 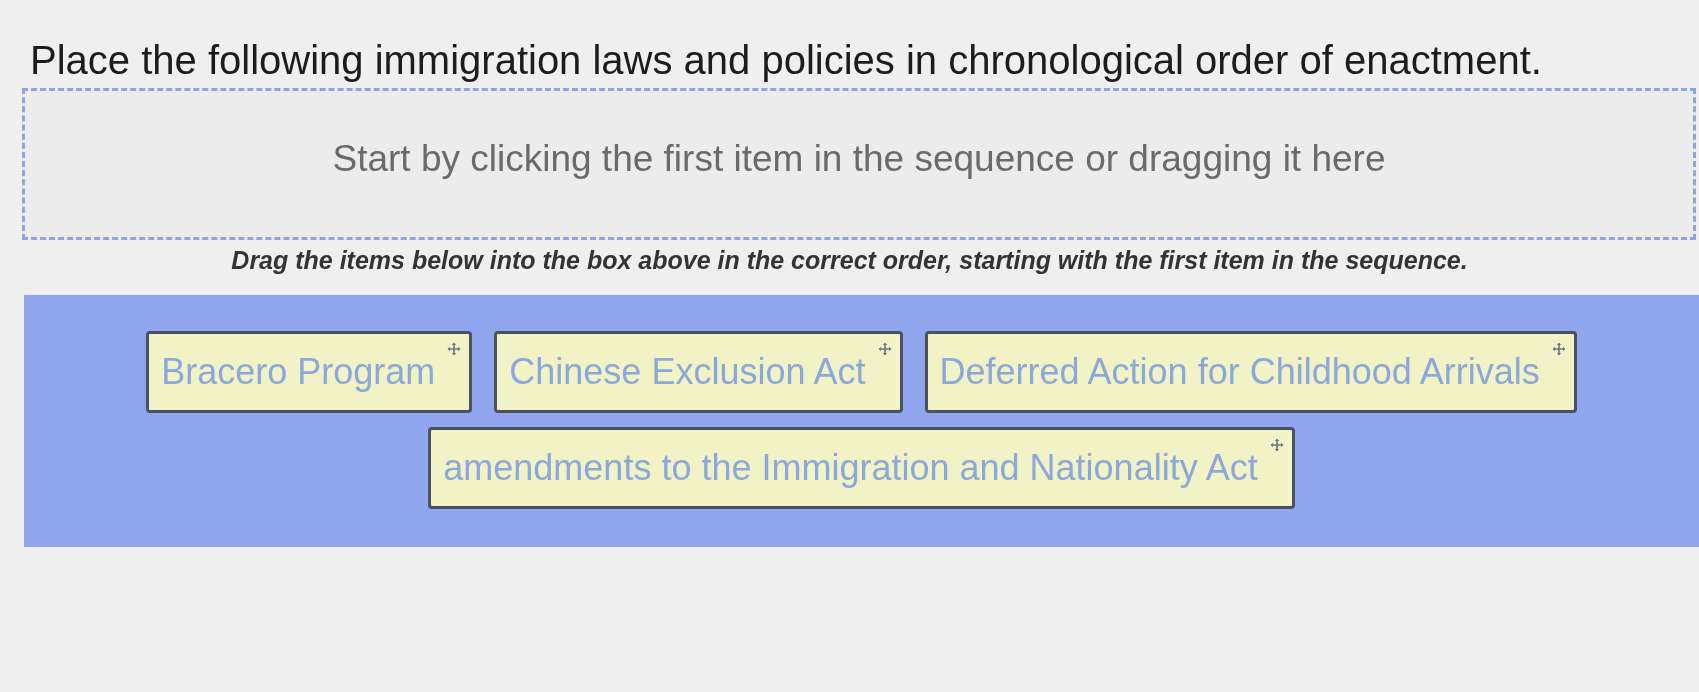 I want to click on draggable-item: Deferred Action for Childhood Arrivals, so click(x=1250, y=372).